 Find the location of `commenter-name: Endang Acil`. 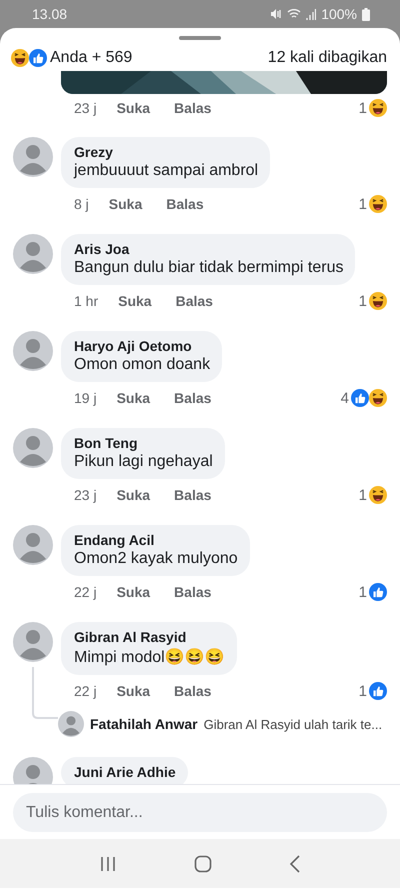

commenter-name: Endang Acil is located at coordinates (156, 540).